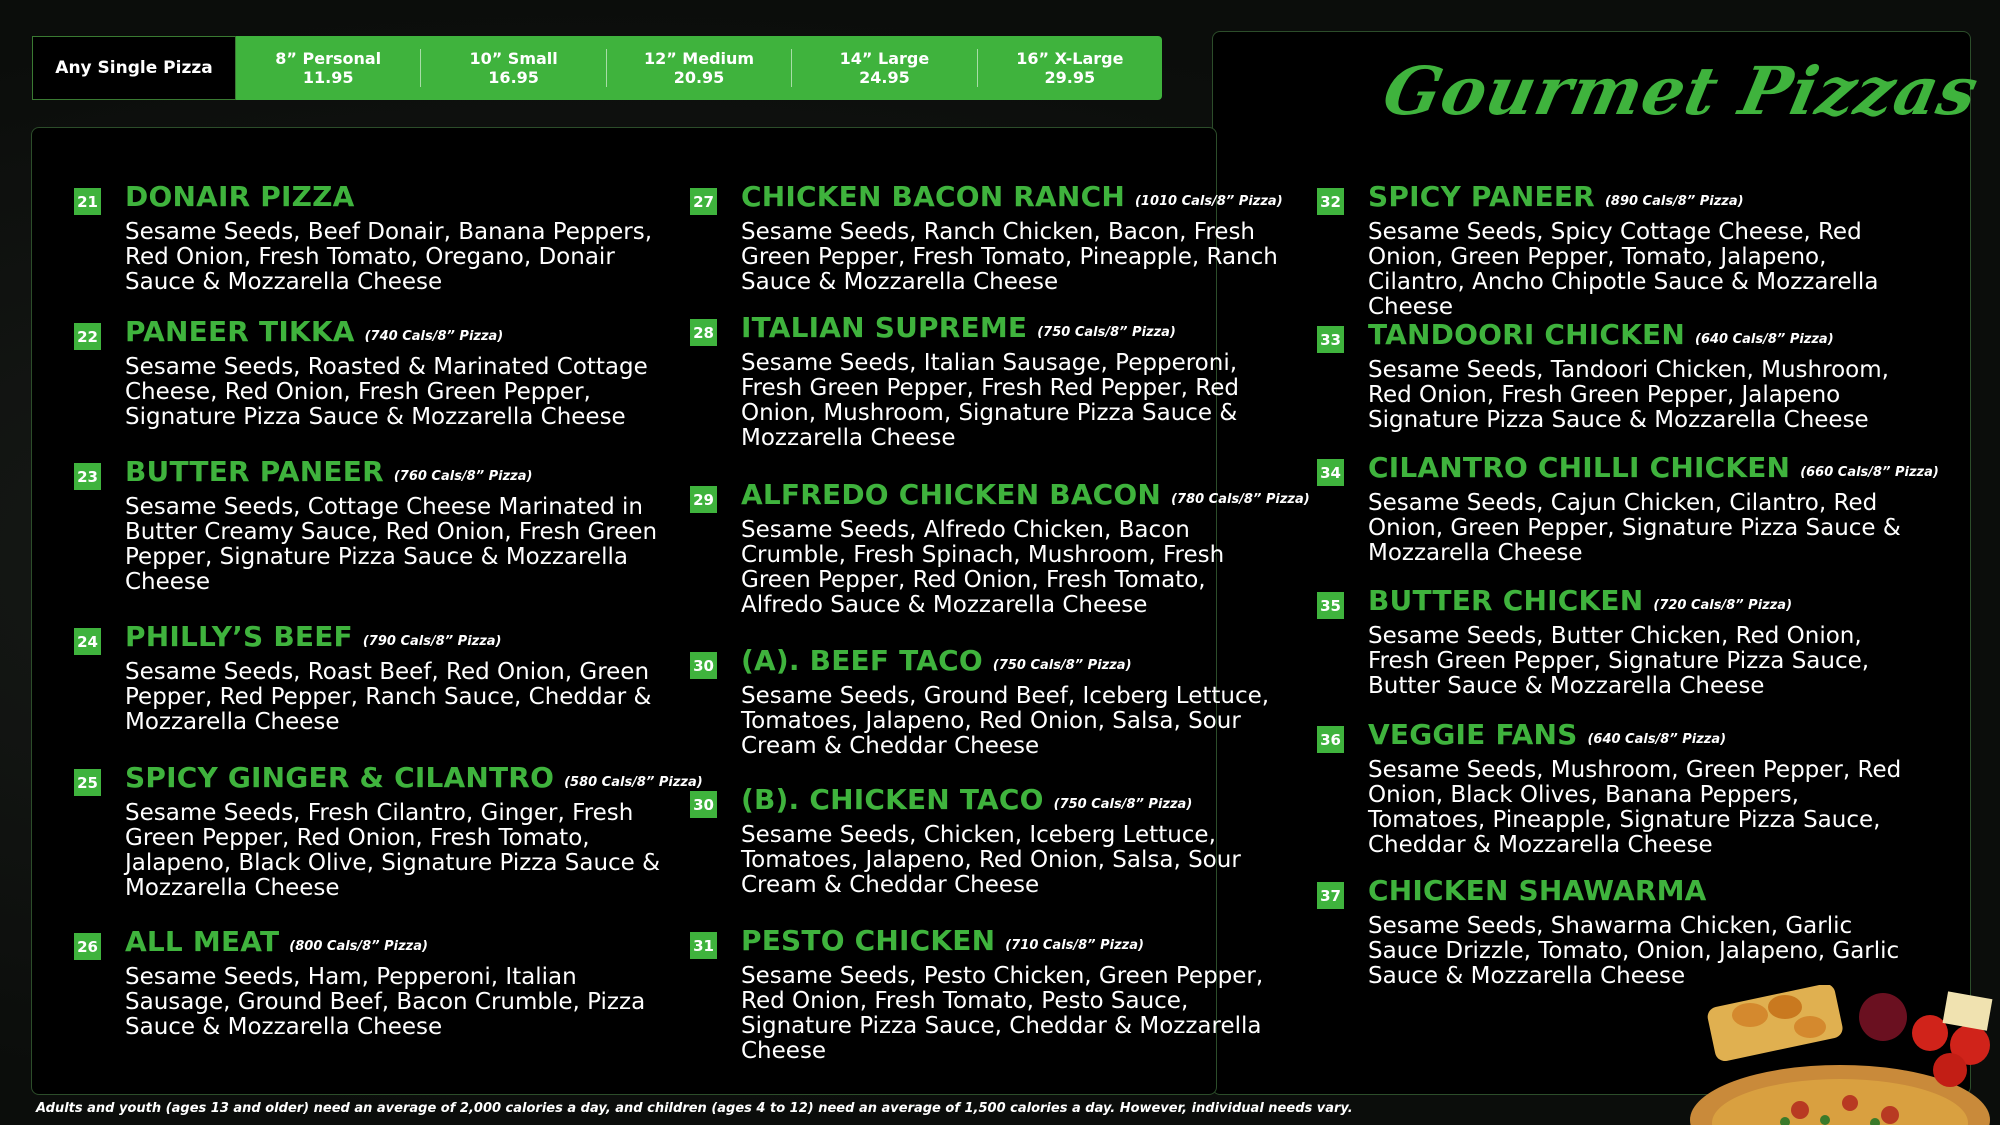  What do you see at coordinates (1069, 68) in the screenshot?
I see `size-x-large: 16” X-Large 29.95` at bounding box center [1069, 68].